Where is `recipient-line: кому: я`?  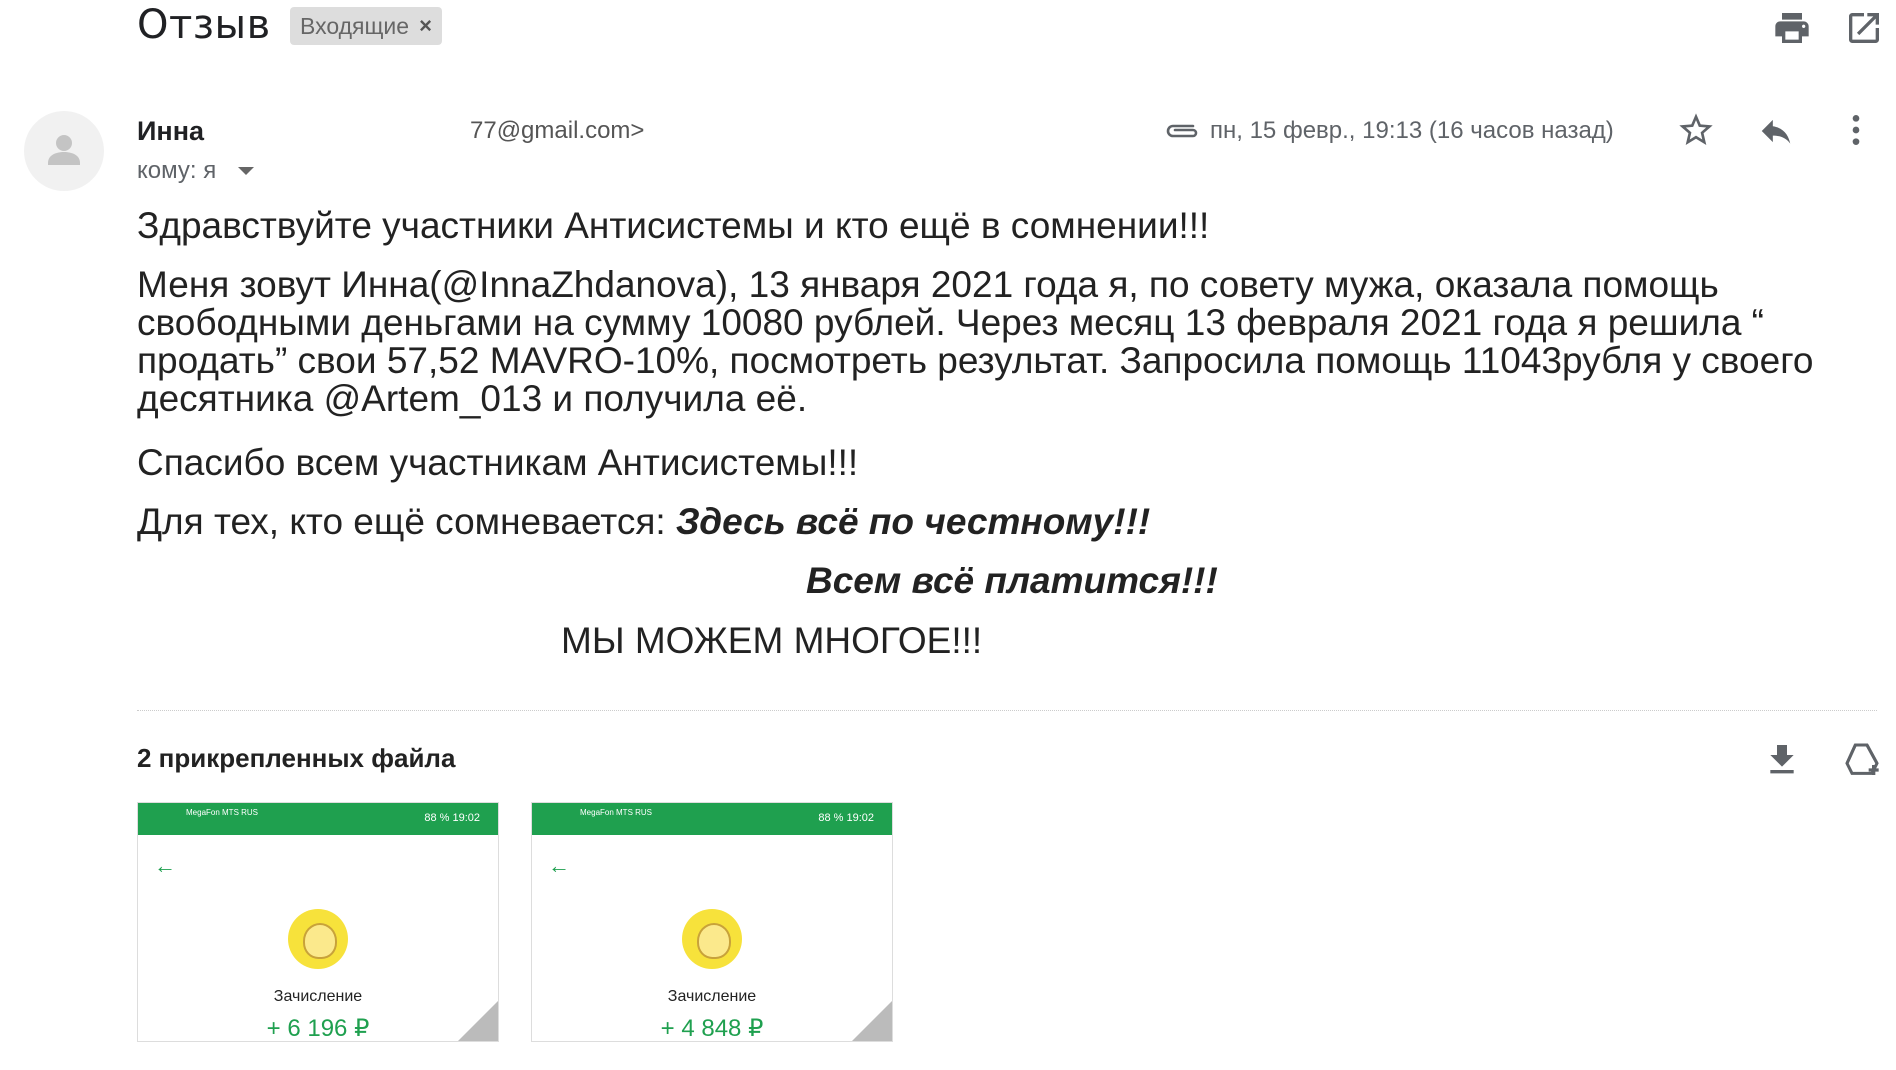 recipient-line: кому: я is located at coordinates (196, 171).